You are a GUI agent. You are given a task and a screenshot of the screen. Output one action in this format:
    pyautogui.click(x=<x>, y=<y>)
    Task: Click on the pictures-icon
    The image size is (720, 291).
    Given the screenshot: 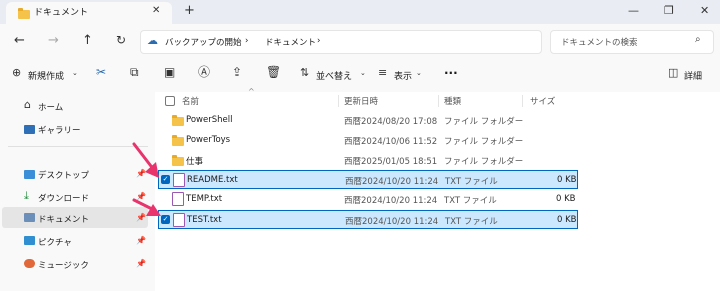 What is the action you would take?
    pyautogui.click(x=29, y=240)
    